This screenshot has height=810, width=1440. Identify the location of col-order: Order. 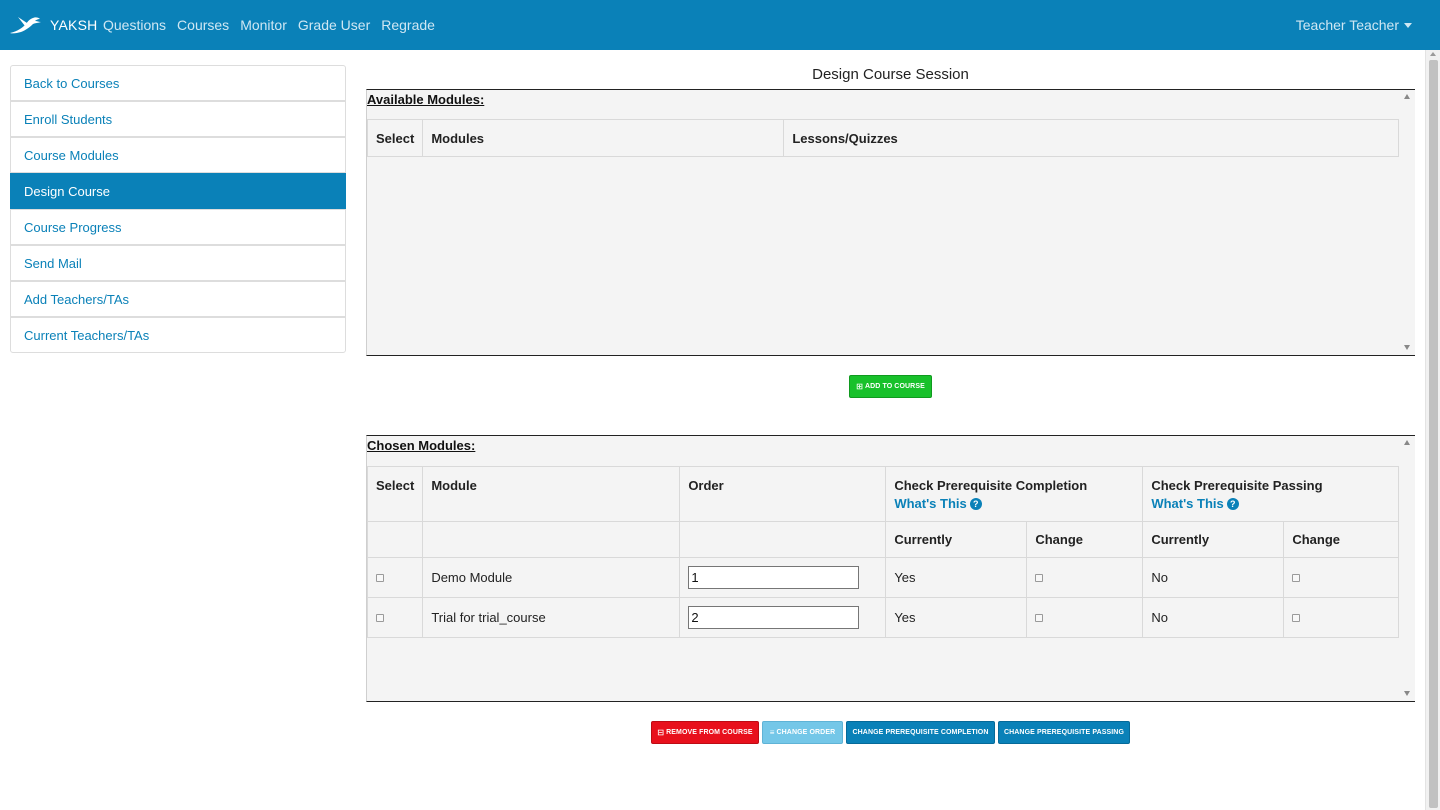
(783, 494).